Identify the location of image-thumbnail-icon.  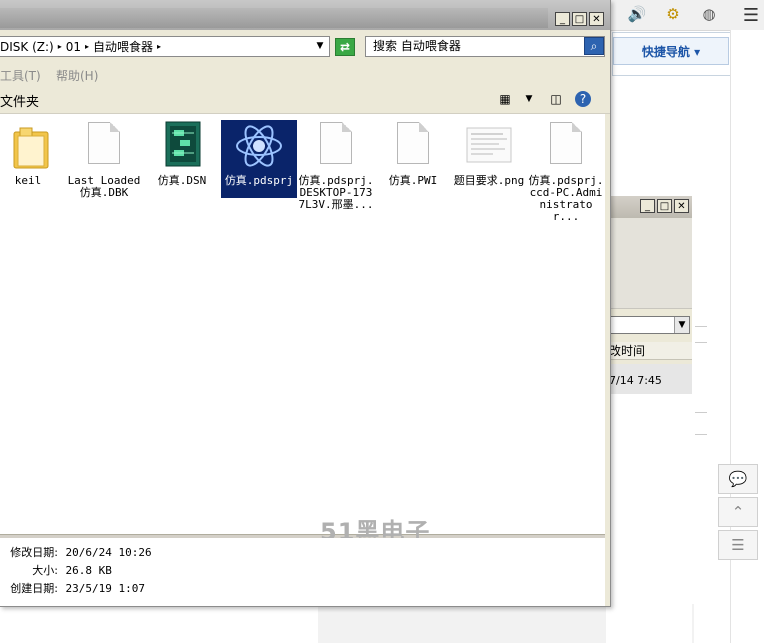
(489, 146).